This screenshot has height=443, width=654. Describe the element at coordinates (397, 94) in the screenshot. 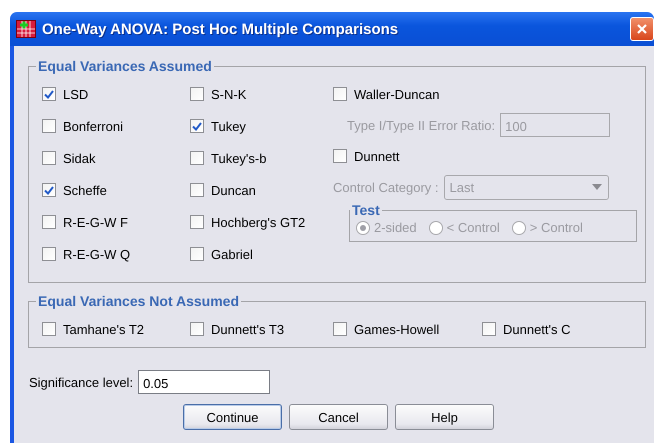

I see `checkbox-label: Waller-Duncan` at that location.